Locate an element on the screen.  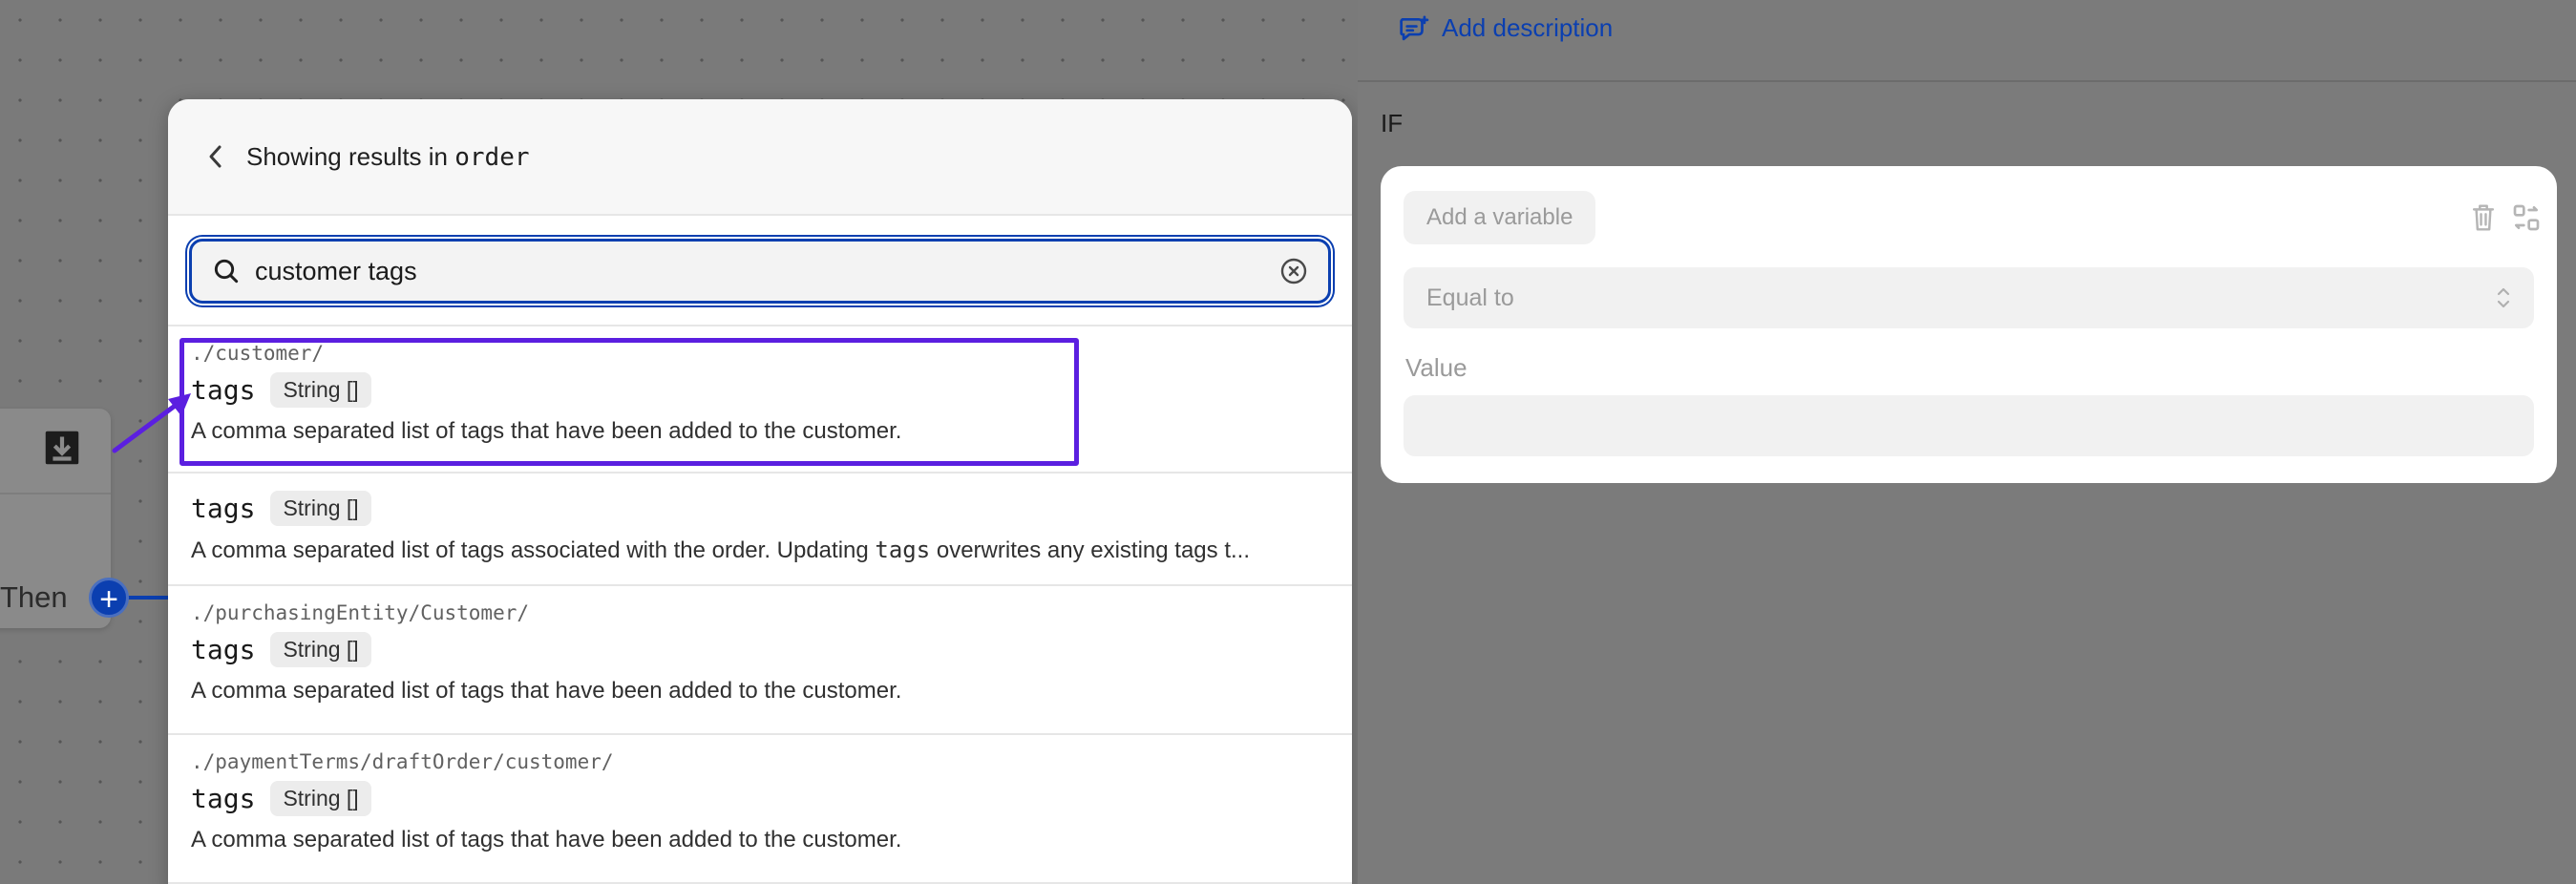
trash-icon is located at coordinates (2483, 217).